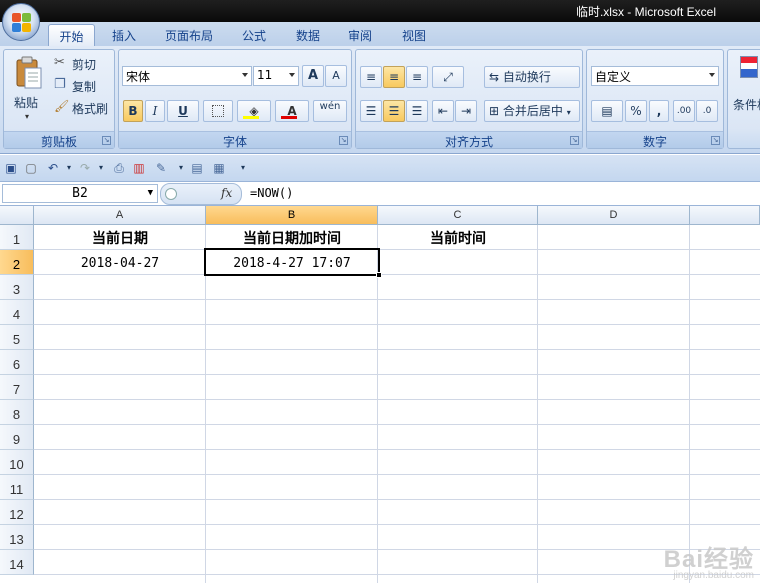 Image resolution: width=760 pixels, height=583 pixels. Describe the element at coordinates (120, 215) in the screenshot. I see `column-header-a: A` at that location.